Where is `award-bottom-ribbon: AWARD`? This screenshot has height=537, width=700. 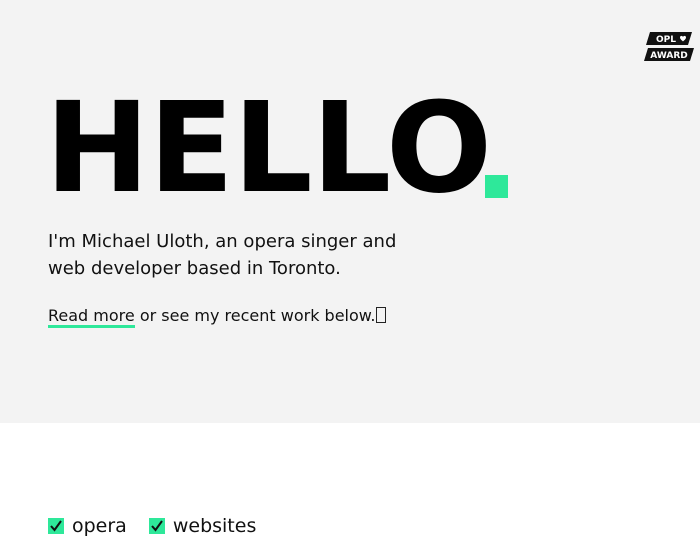 award-bottom-ribbon: AWARD is located at coordinates (669, 54).